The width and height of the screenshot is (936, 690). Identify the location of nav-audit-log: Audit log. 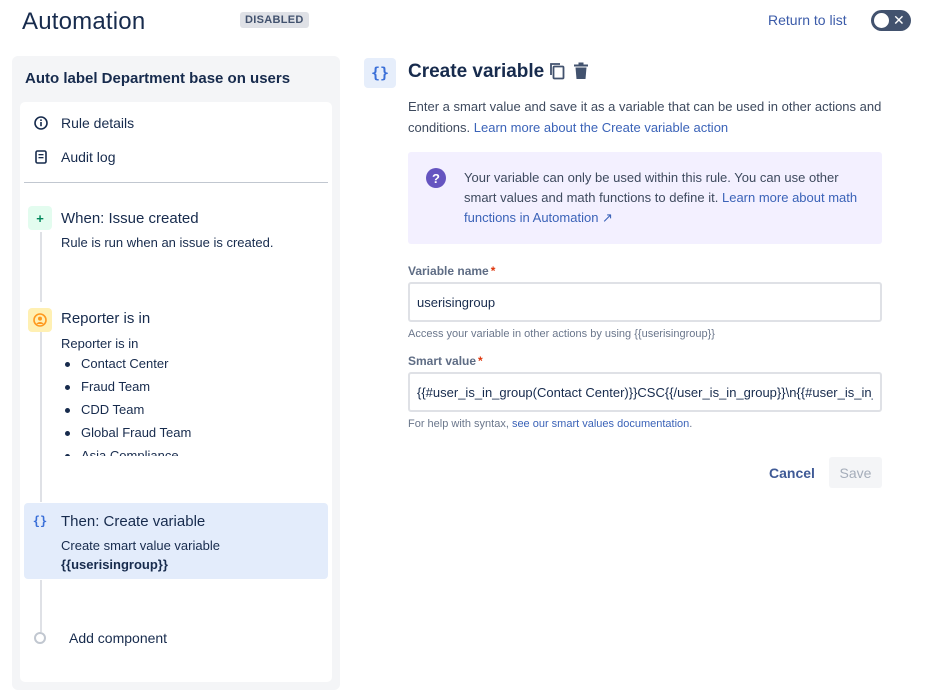
(73, 157).